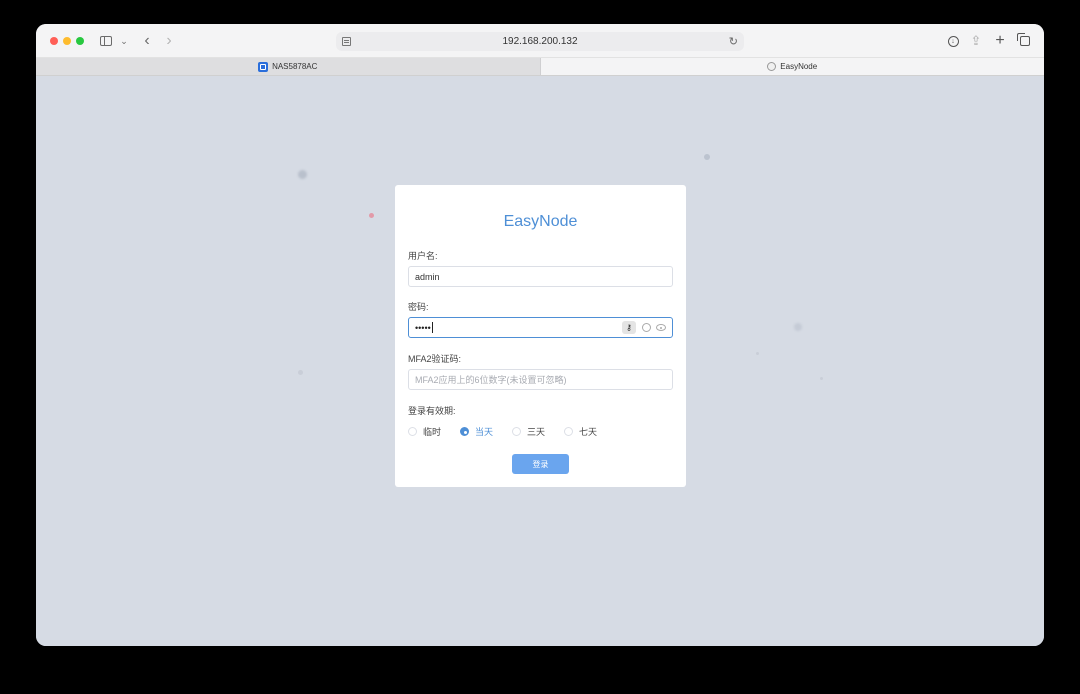 The height and width of the screenshot is (694, 1080). I want to click on password-value: •••••, so click(423, 327).